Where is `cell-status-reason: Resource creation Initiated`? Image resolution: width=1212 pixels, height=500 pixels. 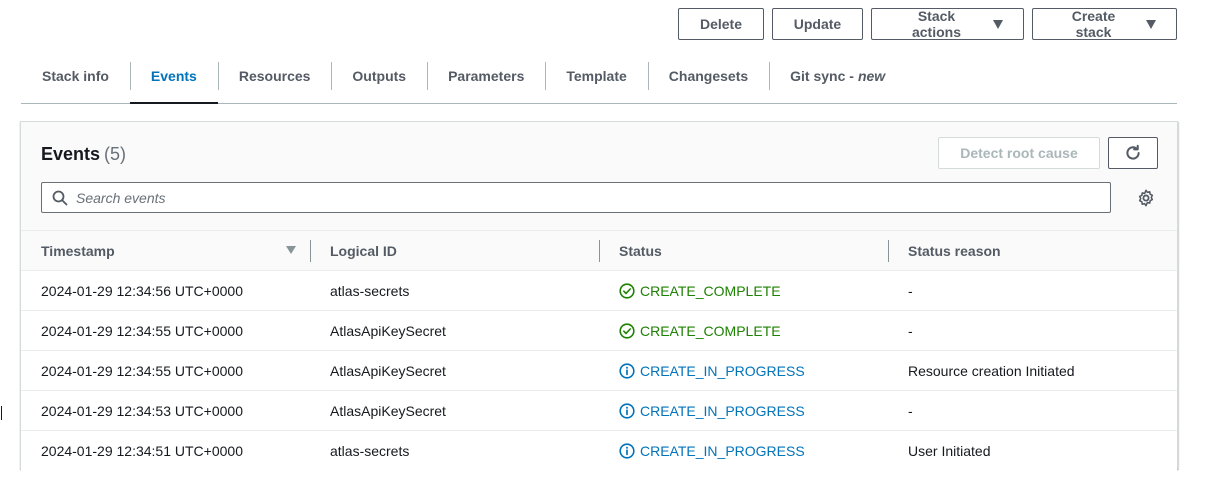 cell-status-reason: Resource creation Initiated is located at coordinates (1032, 371).